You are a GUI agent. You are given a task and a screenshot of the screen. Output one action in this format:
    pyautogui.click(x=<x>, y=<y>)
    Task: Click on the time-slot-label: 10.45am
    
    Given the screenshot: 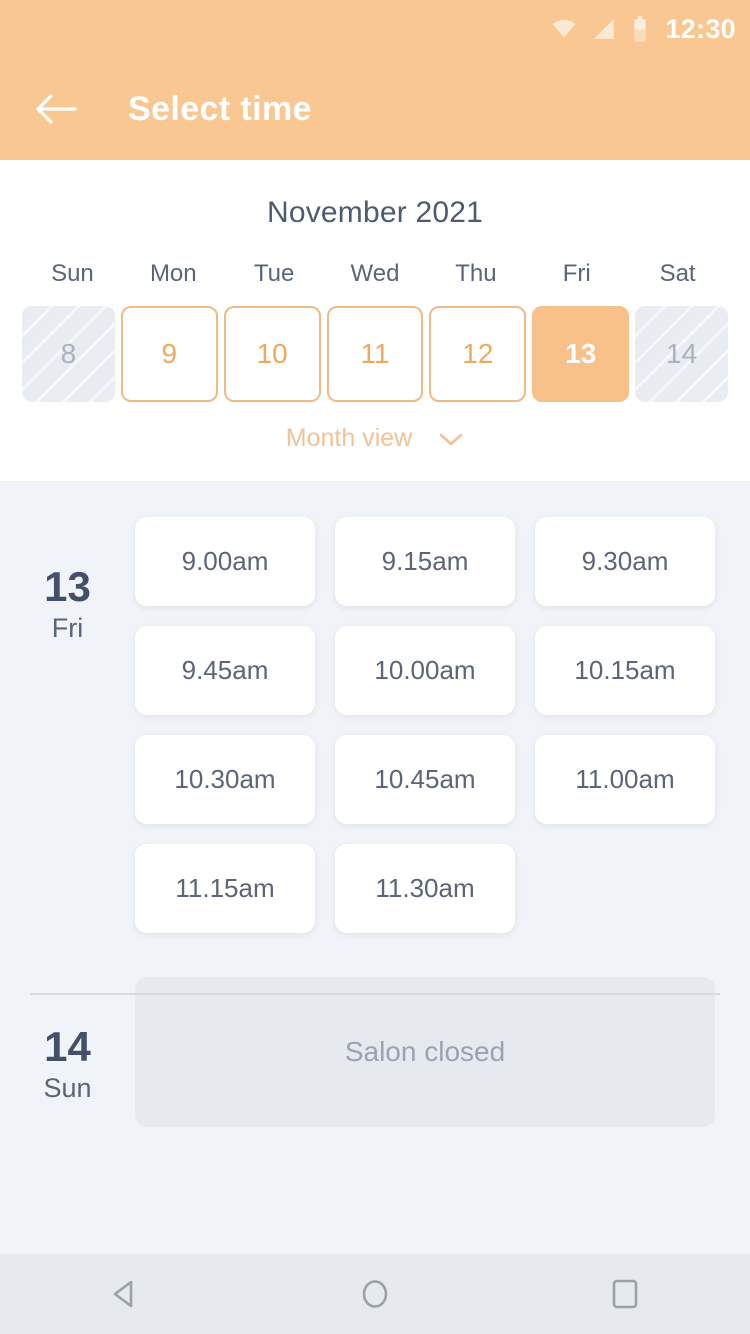 What is the action you would take?
    pyautogui.click(x=425, y=779)
    